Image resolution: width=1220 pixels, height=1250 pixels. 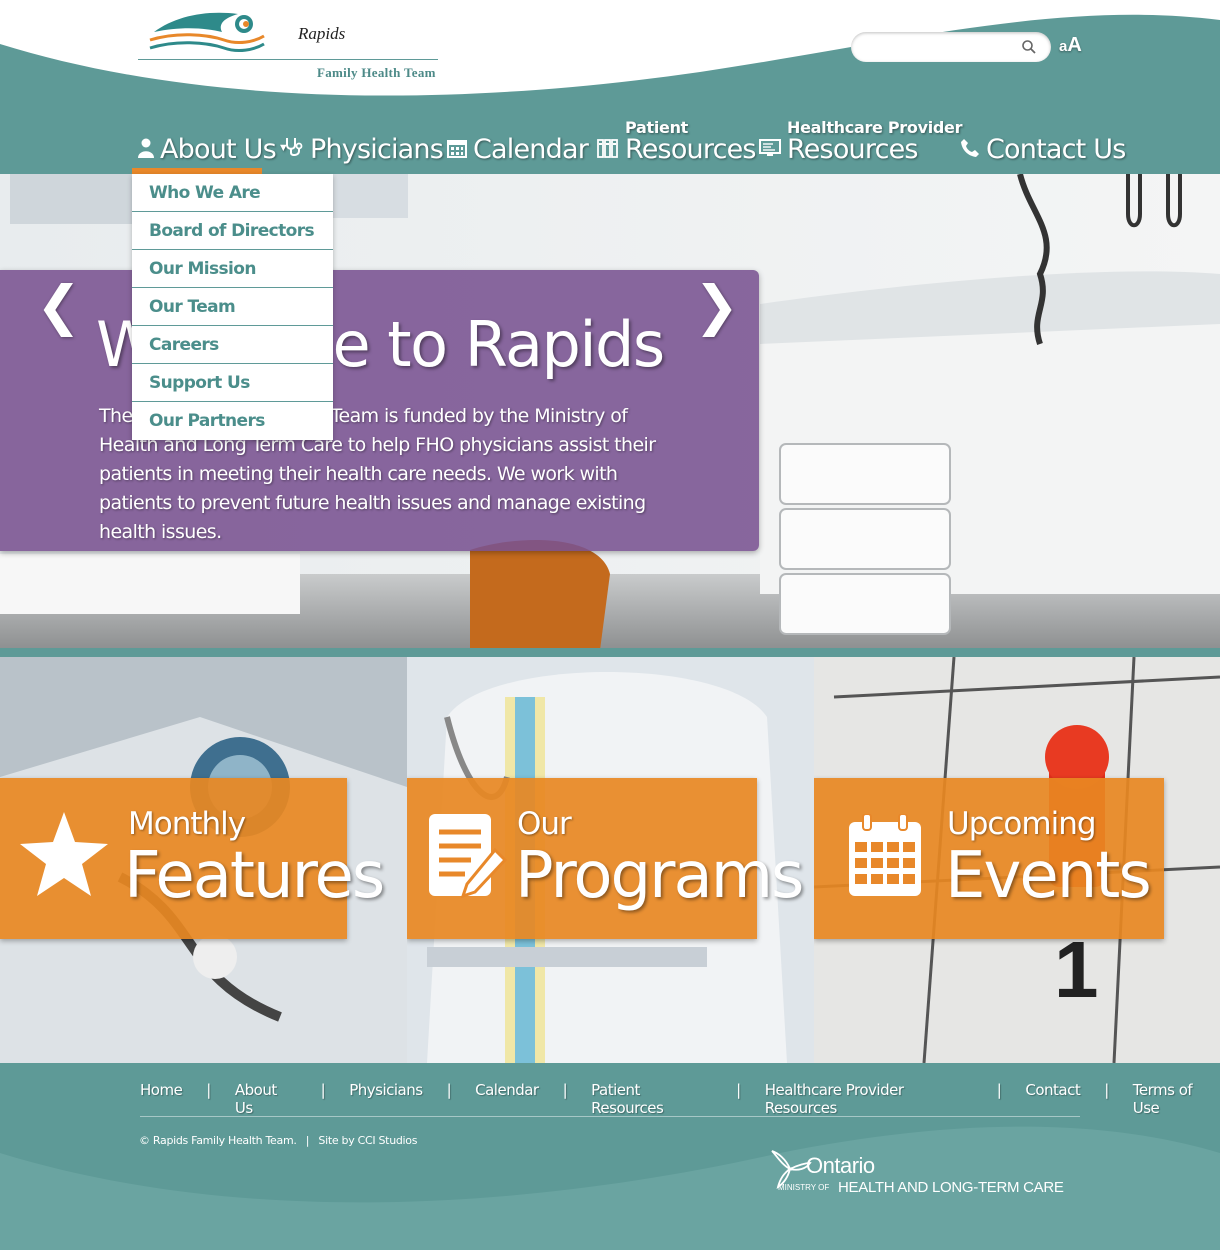 What do you see at coordinates (1022, 824) in the screenshot?
I see `tile-small-label: Upcoming` at bounding box center [1022, 824].